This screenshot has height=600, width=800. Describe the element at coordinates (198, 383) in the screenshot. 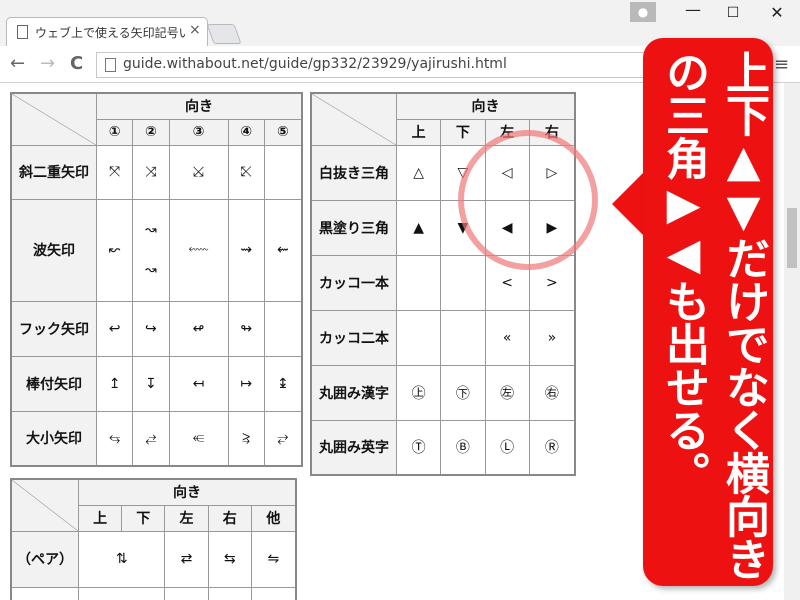

I see `arrow-symbol: ↤` at that location.